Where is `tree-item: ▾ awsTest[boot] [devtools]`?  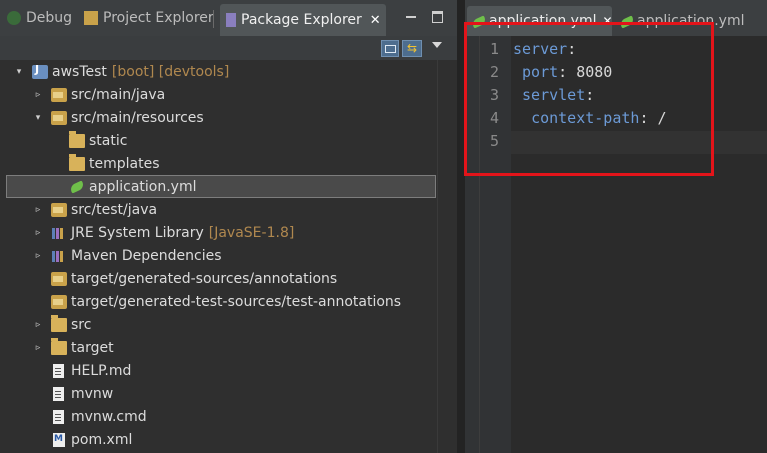 tree-item: ▾ awsTest[boot] [devtools] is located at coordinates (218, 71).